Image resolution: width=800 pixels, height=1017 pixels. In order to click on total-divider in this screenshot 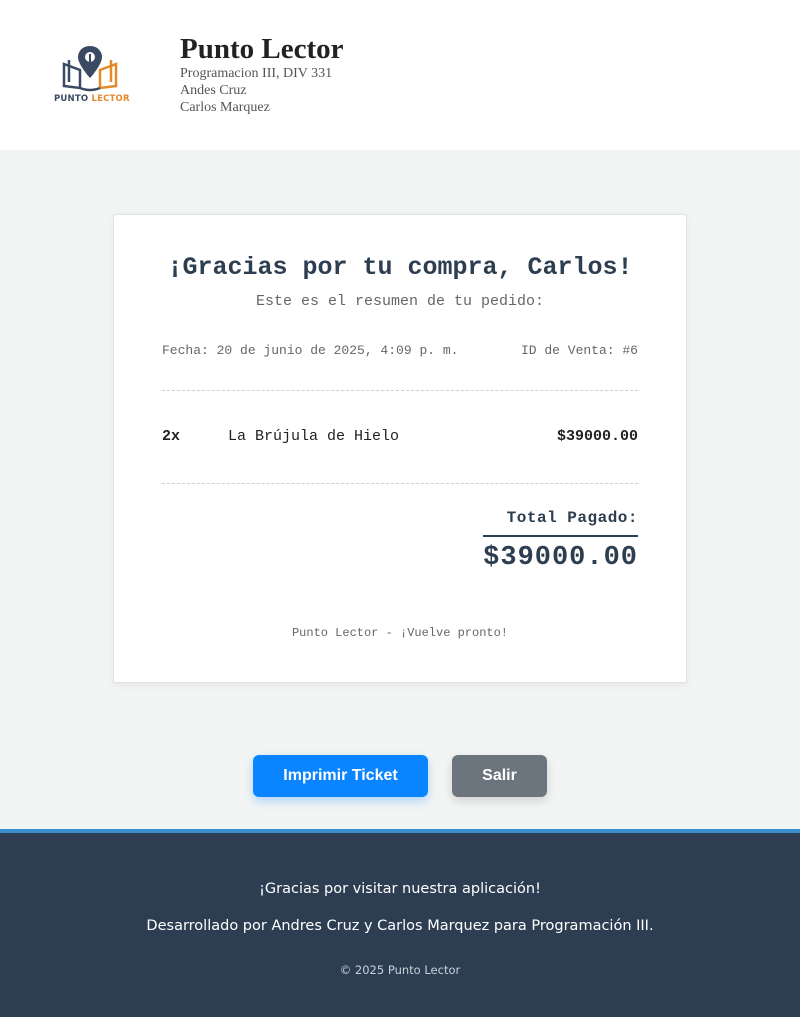, I will do `click(560, 536)`.